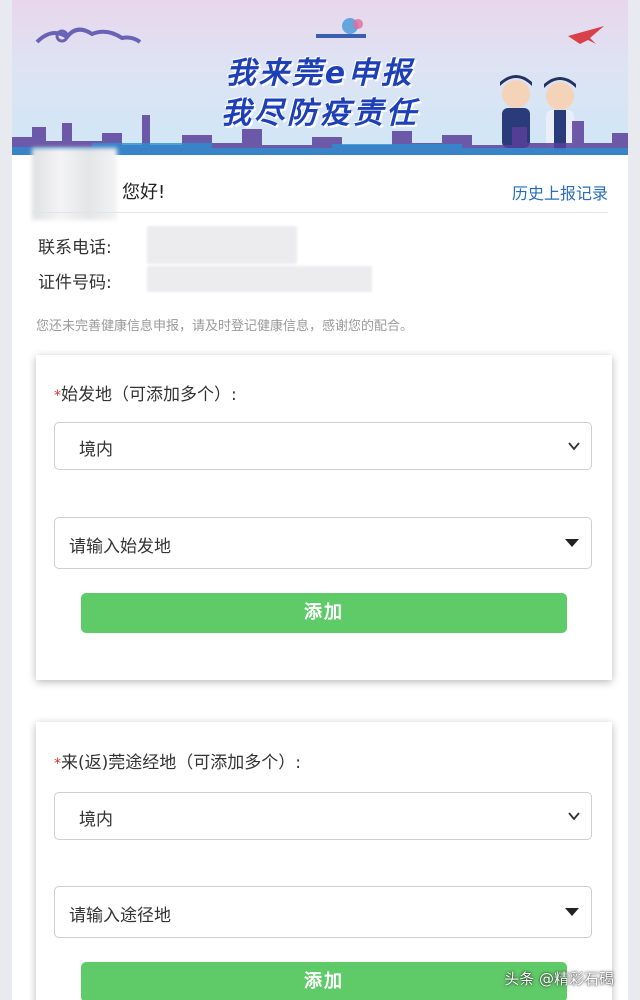 This screenshot has width=640, height=1000. I want to click on dongguan-logo, so click(342, 29).